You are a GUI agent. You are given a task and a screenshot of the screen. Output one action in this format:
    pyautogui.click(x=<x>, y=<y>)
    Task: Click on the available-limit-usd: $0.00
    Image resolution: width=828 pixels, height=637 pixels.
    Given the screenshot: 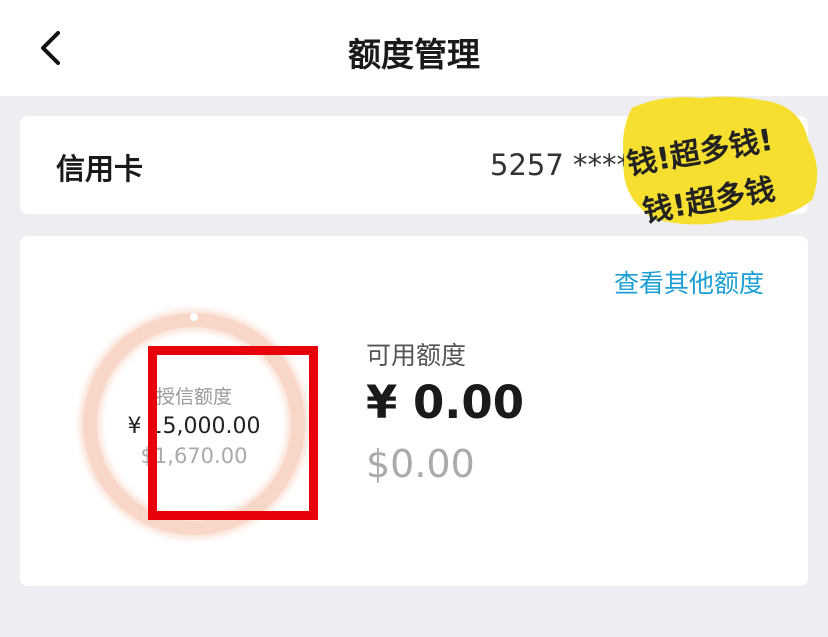 What is the action you would take?
    pyautogui.click(x=420, y=464)
    